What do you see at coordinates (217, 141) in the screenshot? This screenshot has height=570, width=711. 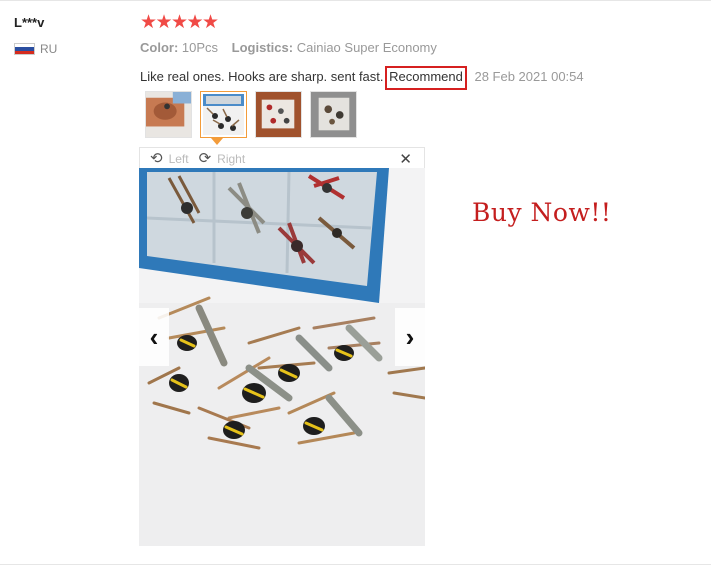 I see `active-thumb-caret` at bounding box center [217, 141].